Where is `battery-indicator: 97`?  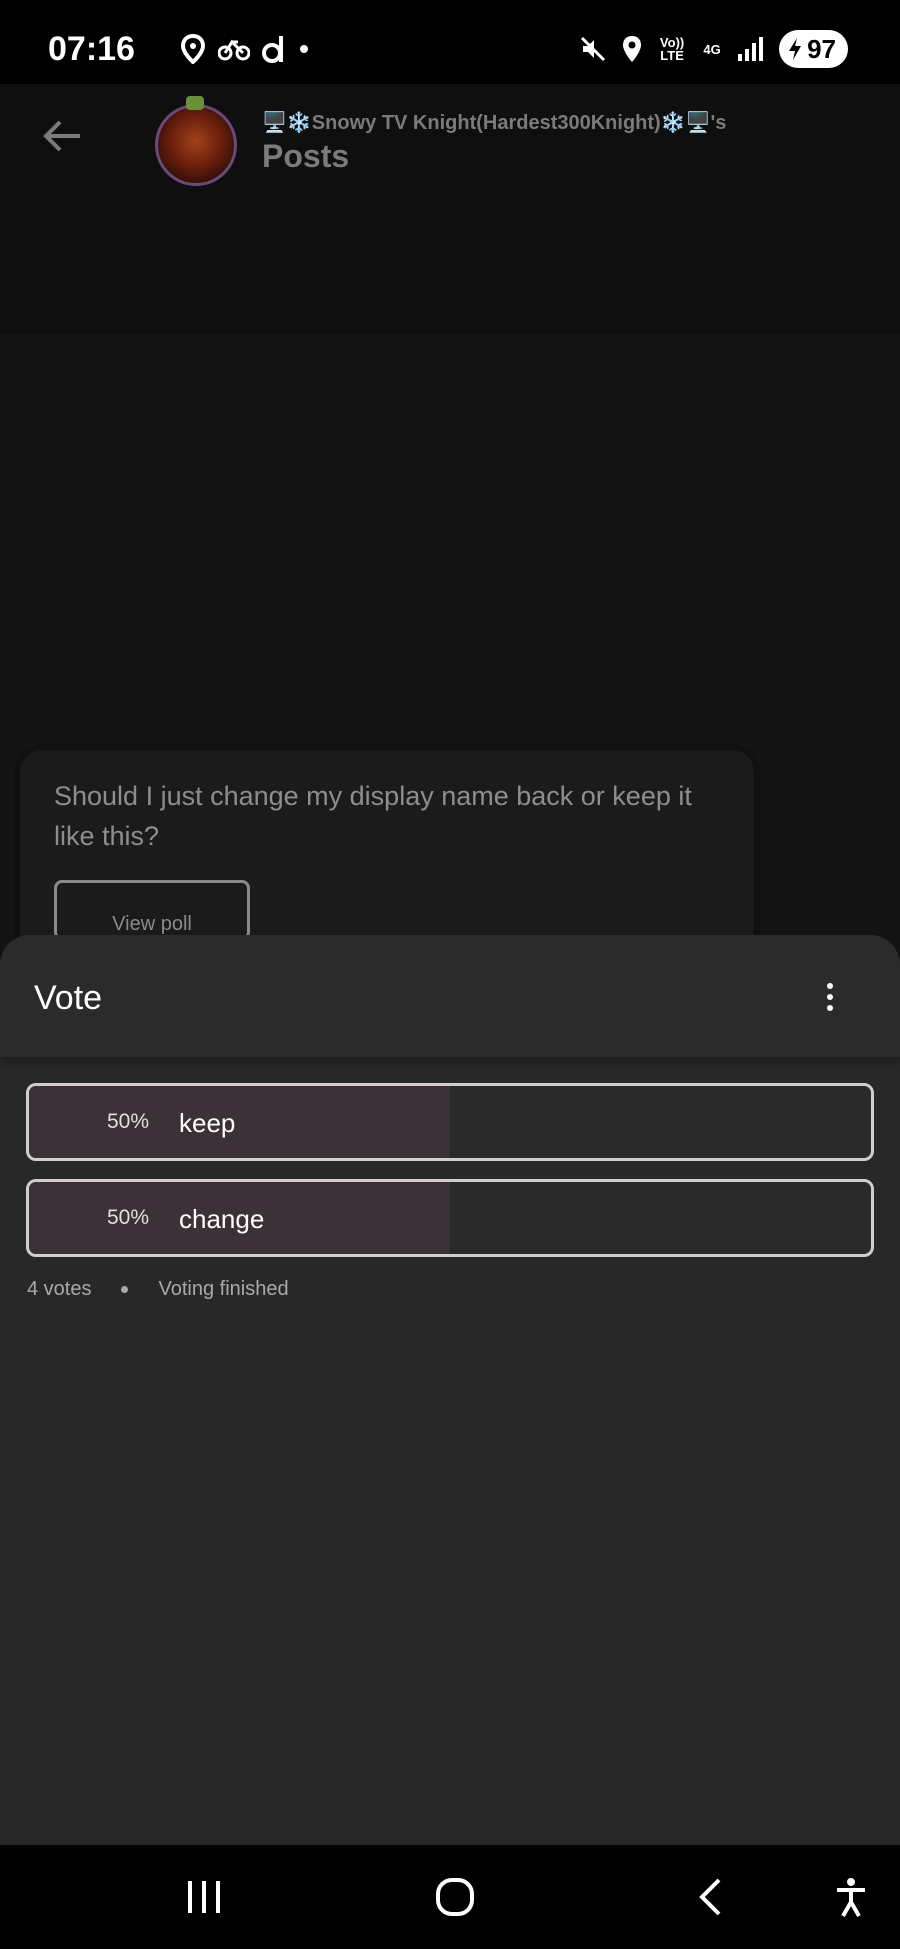
battery-indicator: 97 is located at coordinates (813, 49).